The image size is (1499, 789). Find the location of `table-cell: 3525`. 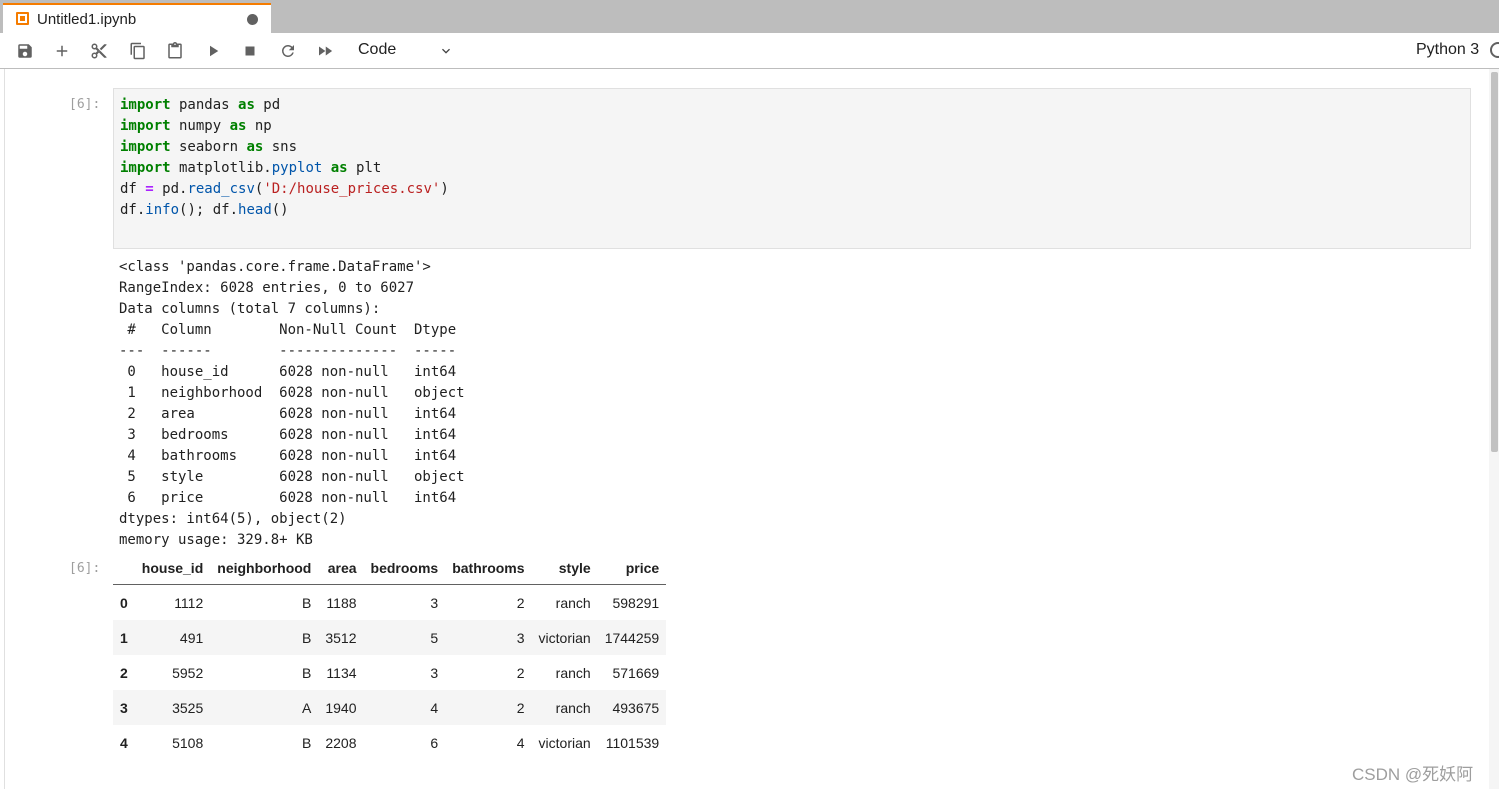

table-cell: 3525 is located at coordinates (188, 707).